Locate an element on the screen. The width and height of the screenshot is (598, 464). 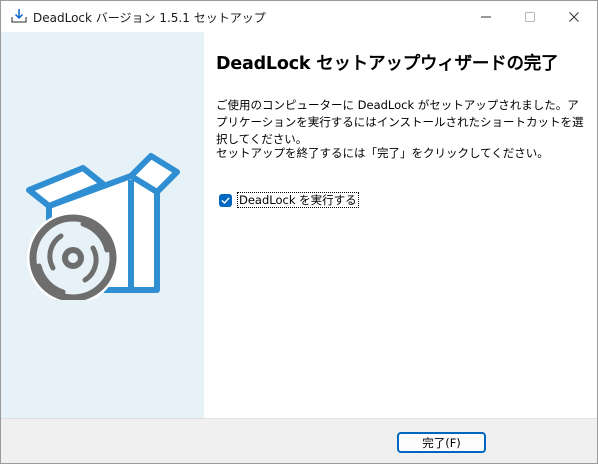
maximize-icon is located at coordinates (530, 16).